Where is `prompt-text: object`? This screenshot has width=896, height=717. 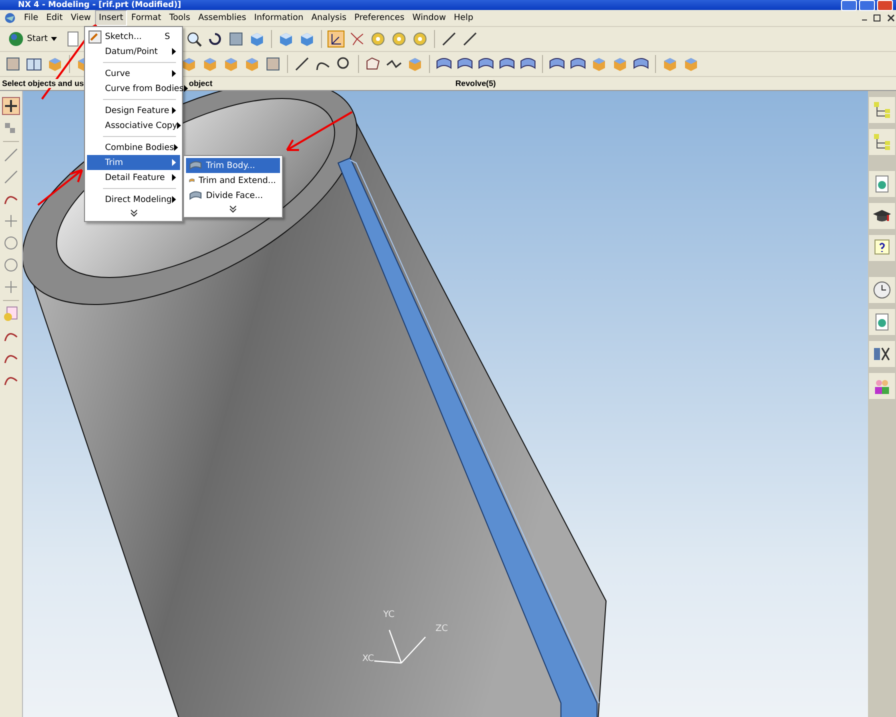 prompt-text: object is located at coordinates (200, 83).